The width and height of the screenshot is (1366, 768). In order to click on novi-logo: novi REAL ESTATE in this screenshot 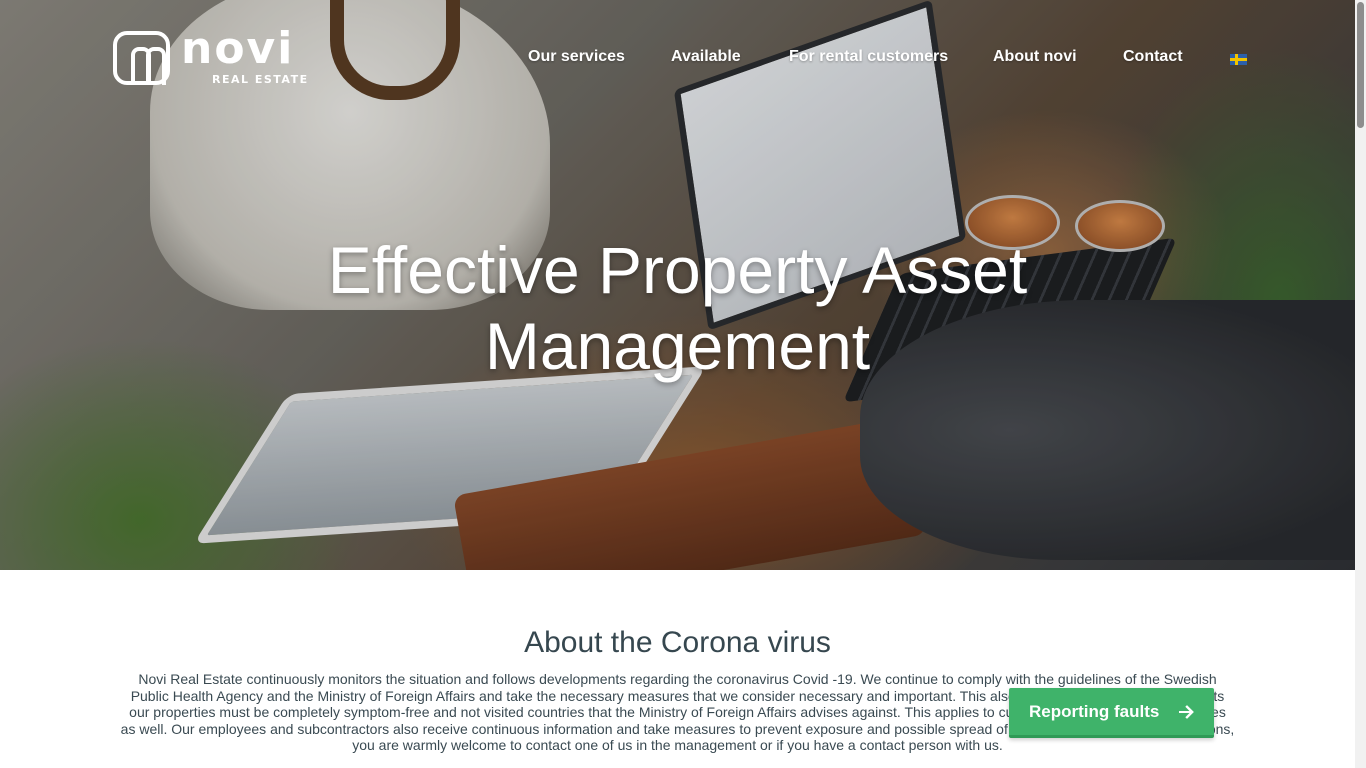, I will do `click(210, 57)`.